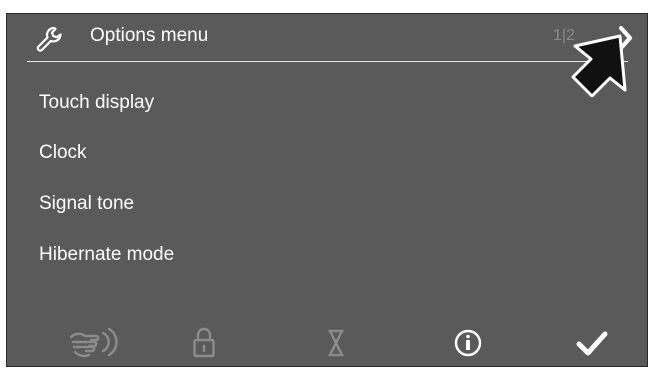 Image resolution: width=657 pixels, height=368 pixels. Describe the element at coordinates (599, 65) in the screenshot. I see `pointer-arrow-icon` at that location.